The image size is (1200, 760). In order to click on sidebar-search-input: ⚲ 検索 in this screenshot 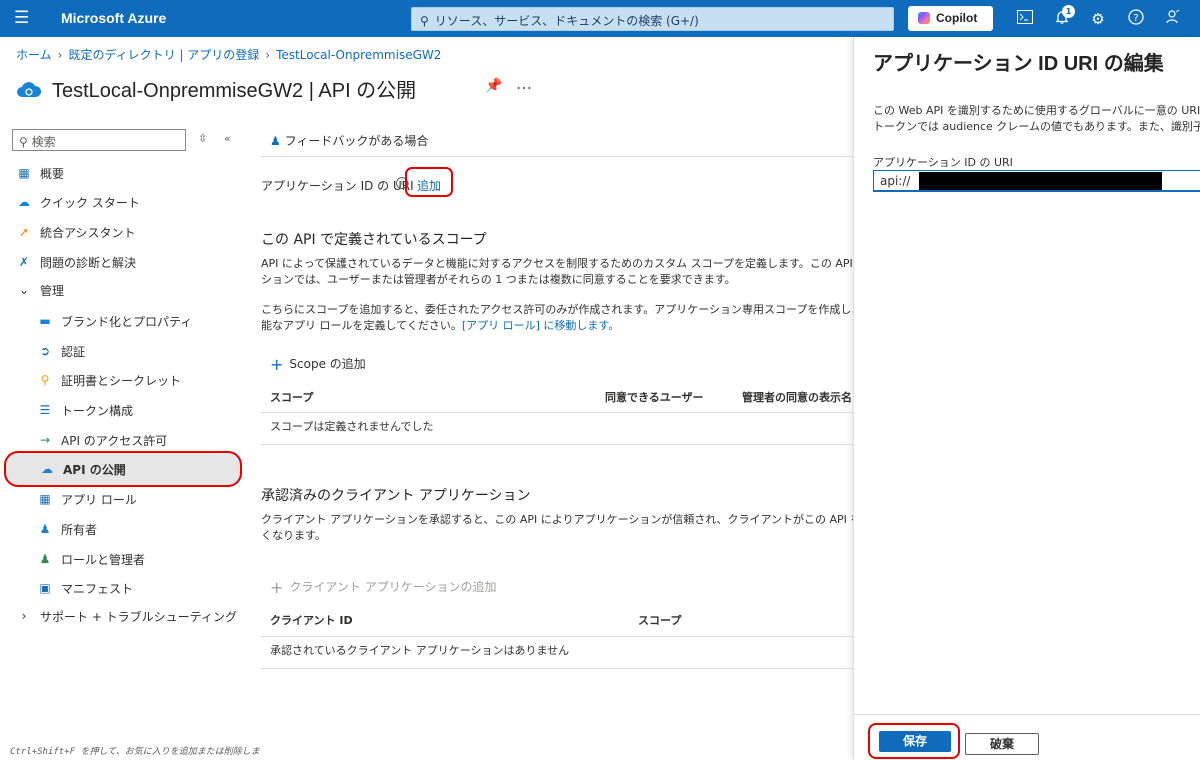, I will do `click(99, 140)`.